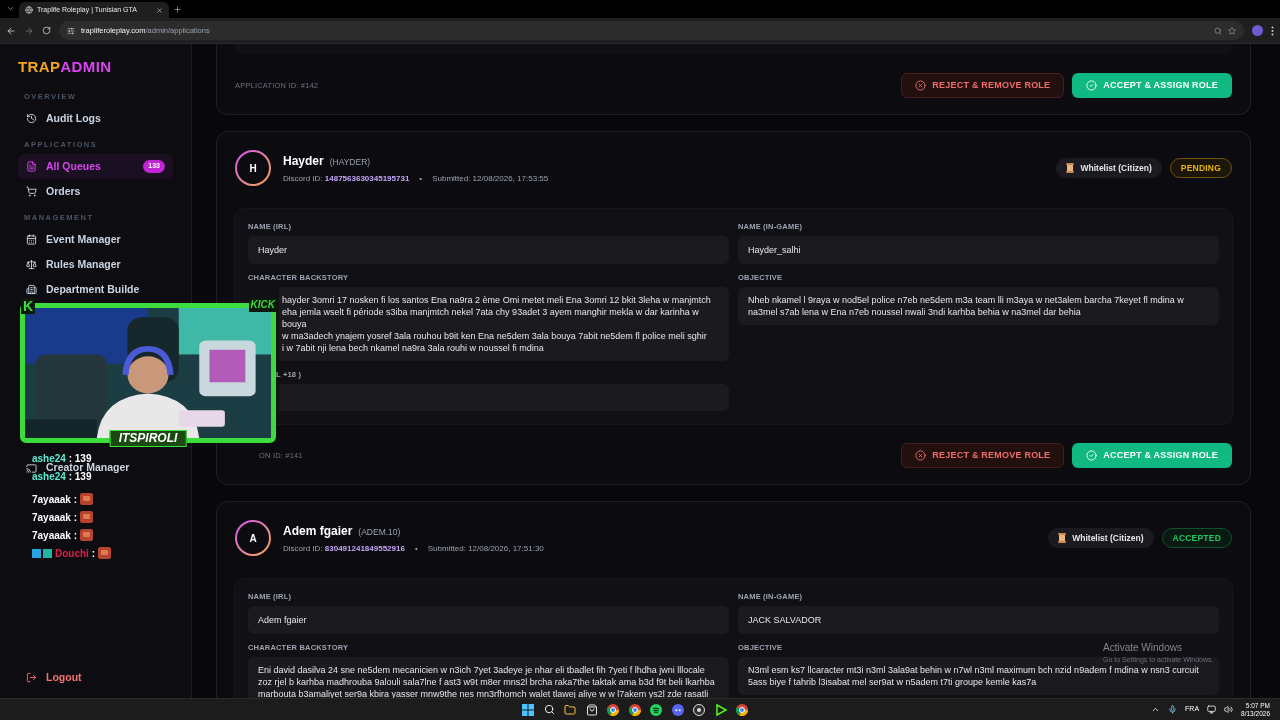  What do you see at coordinates (95, 264) in the screenshot?
I see `sidebar-item: Rules Manager` at bounding box center [95, 264].